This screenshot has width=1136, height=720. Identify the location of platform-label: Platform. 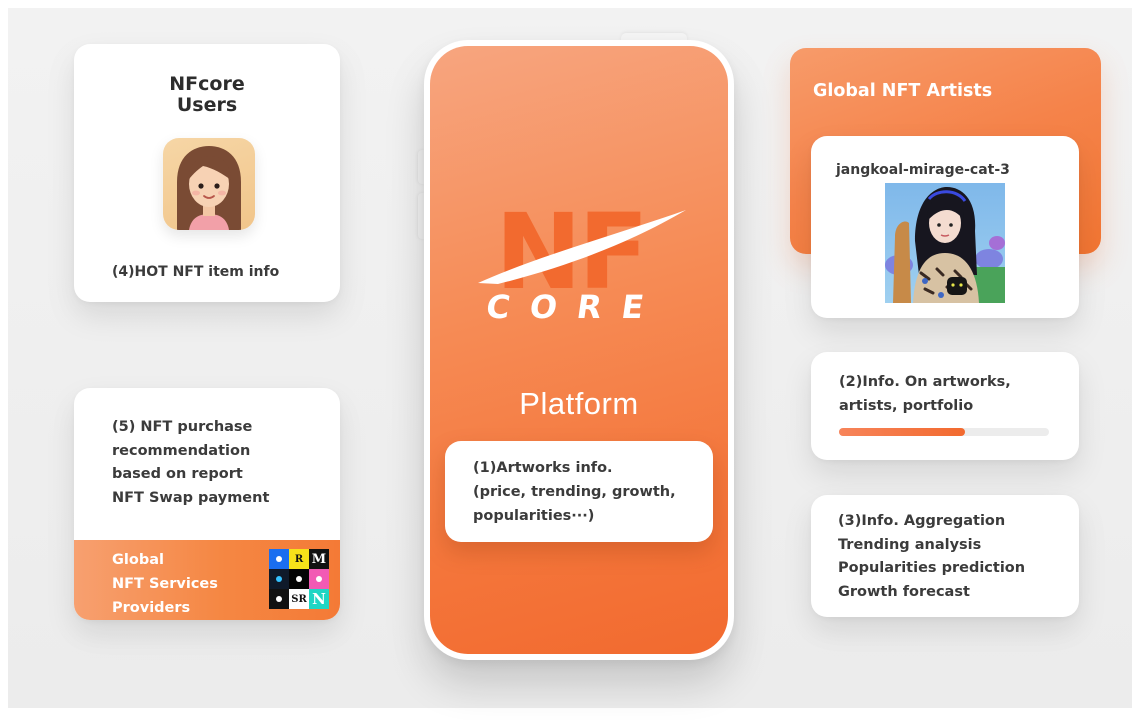
(579, 403).